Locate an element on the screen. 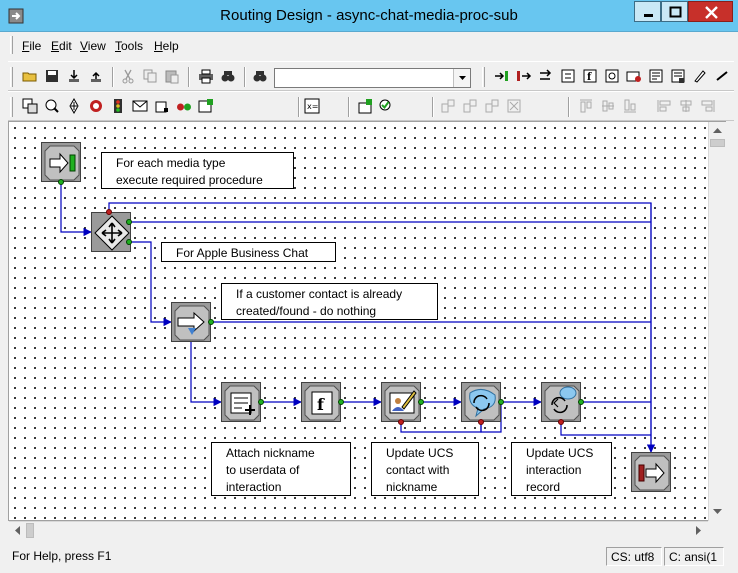 The height and width of the screenshot is (573, 738). attach-node is located at coordinates (241, 402).